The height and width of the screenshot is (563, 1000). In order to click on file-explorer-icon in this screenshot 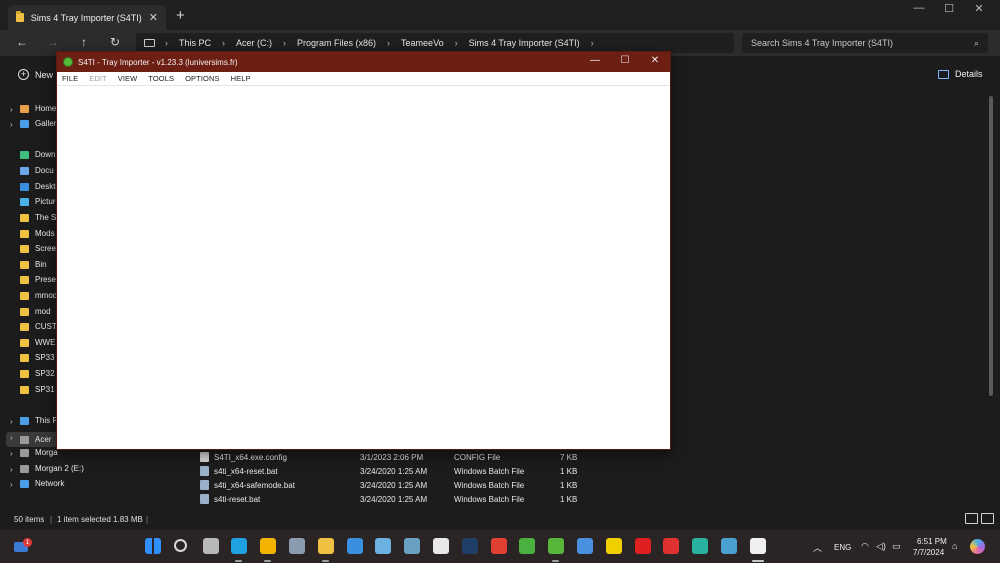, I will do `click(326, 546)`.